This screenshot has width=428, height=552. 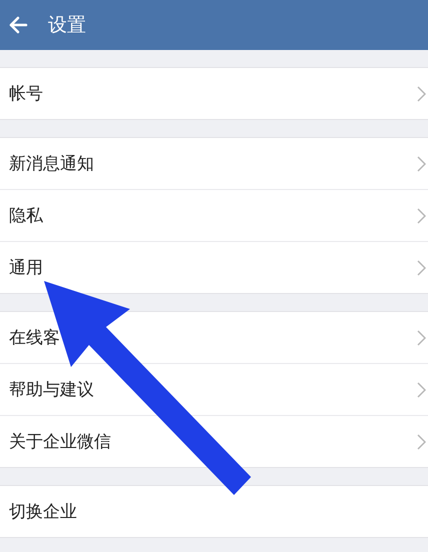 I want to click on back-arrow-icon, so click(x=18, y=25).